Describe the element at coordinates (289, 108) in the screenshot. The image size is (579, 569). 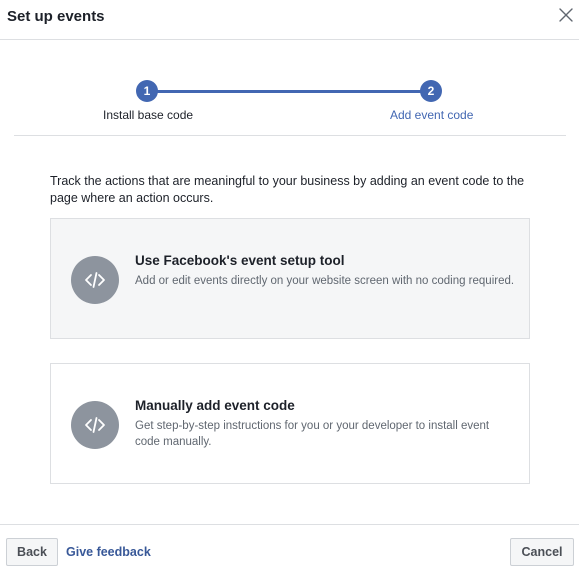
I see `progress-stepper: 1 2 Install base code Add event code` at that location.